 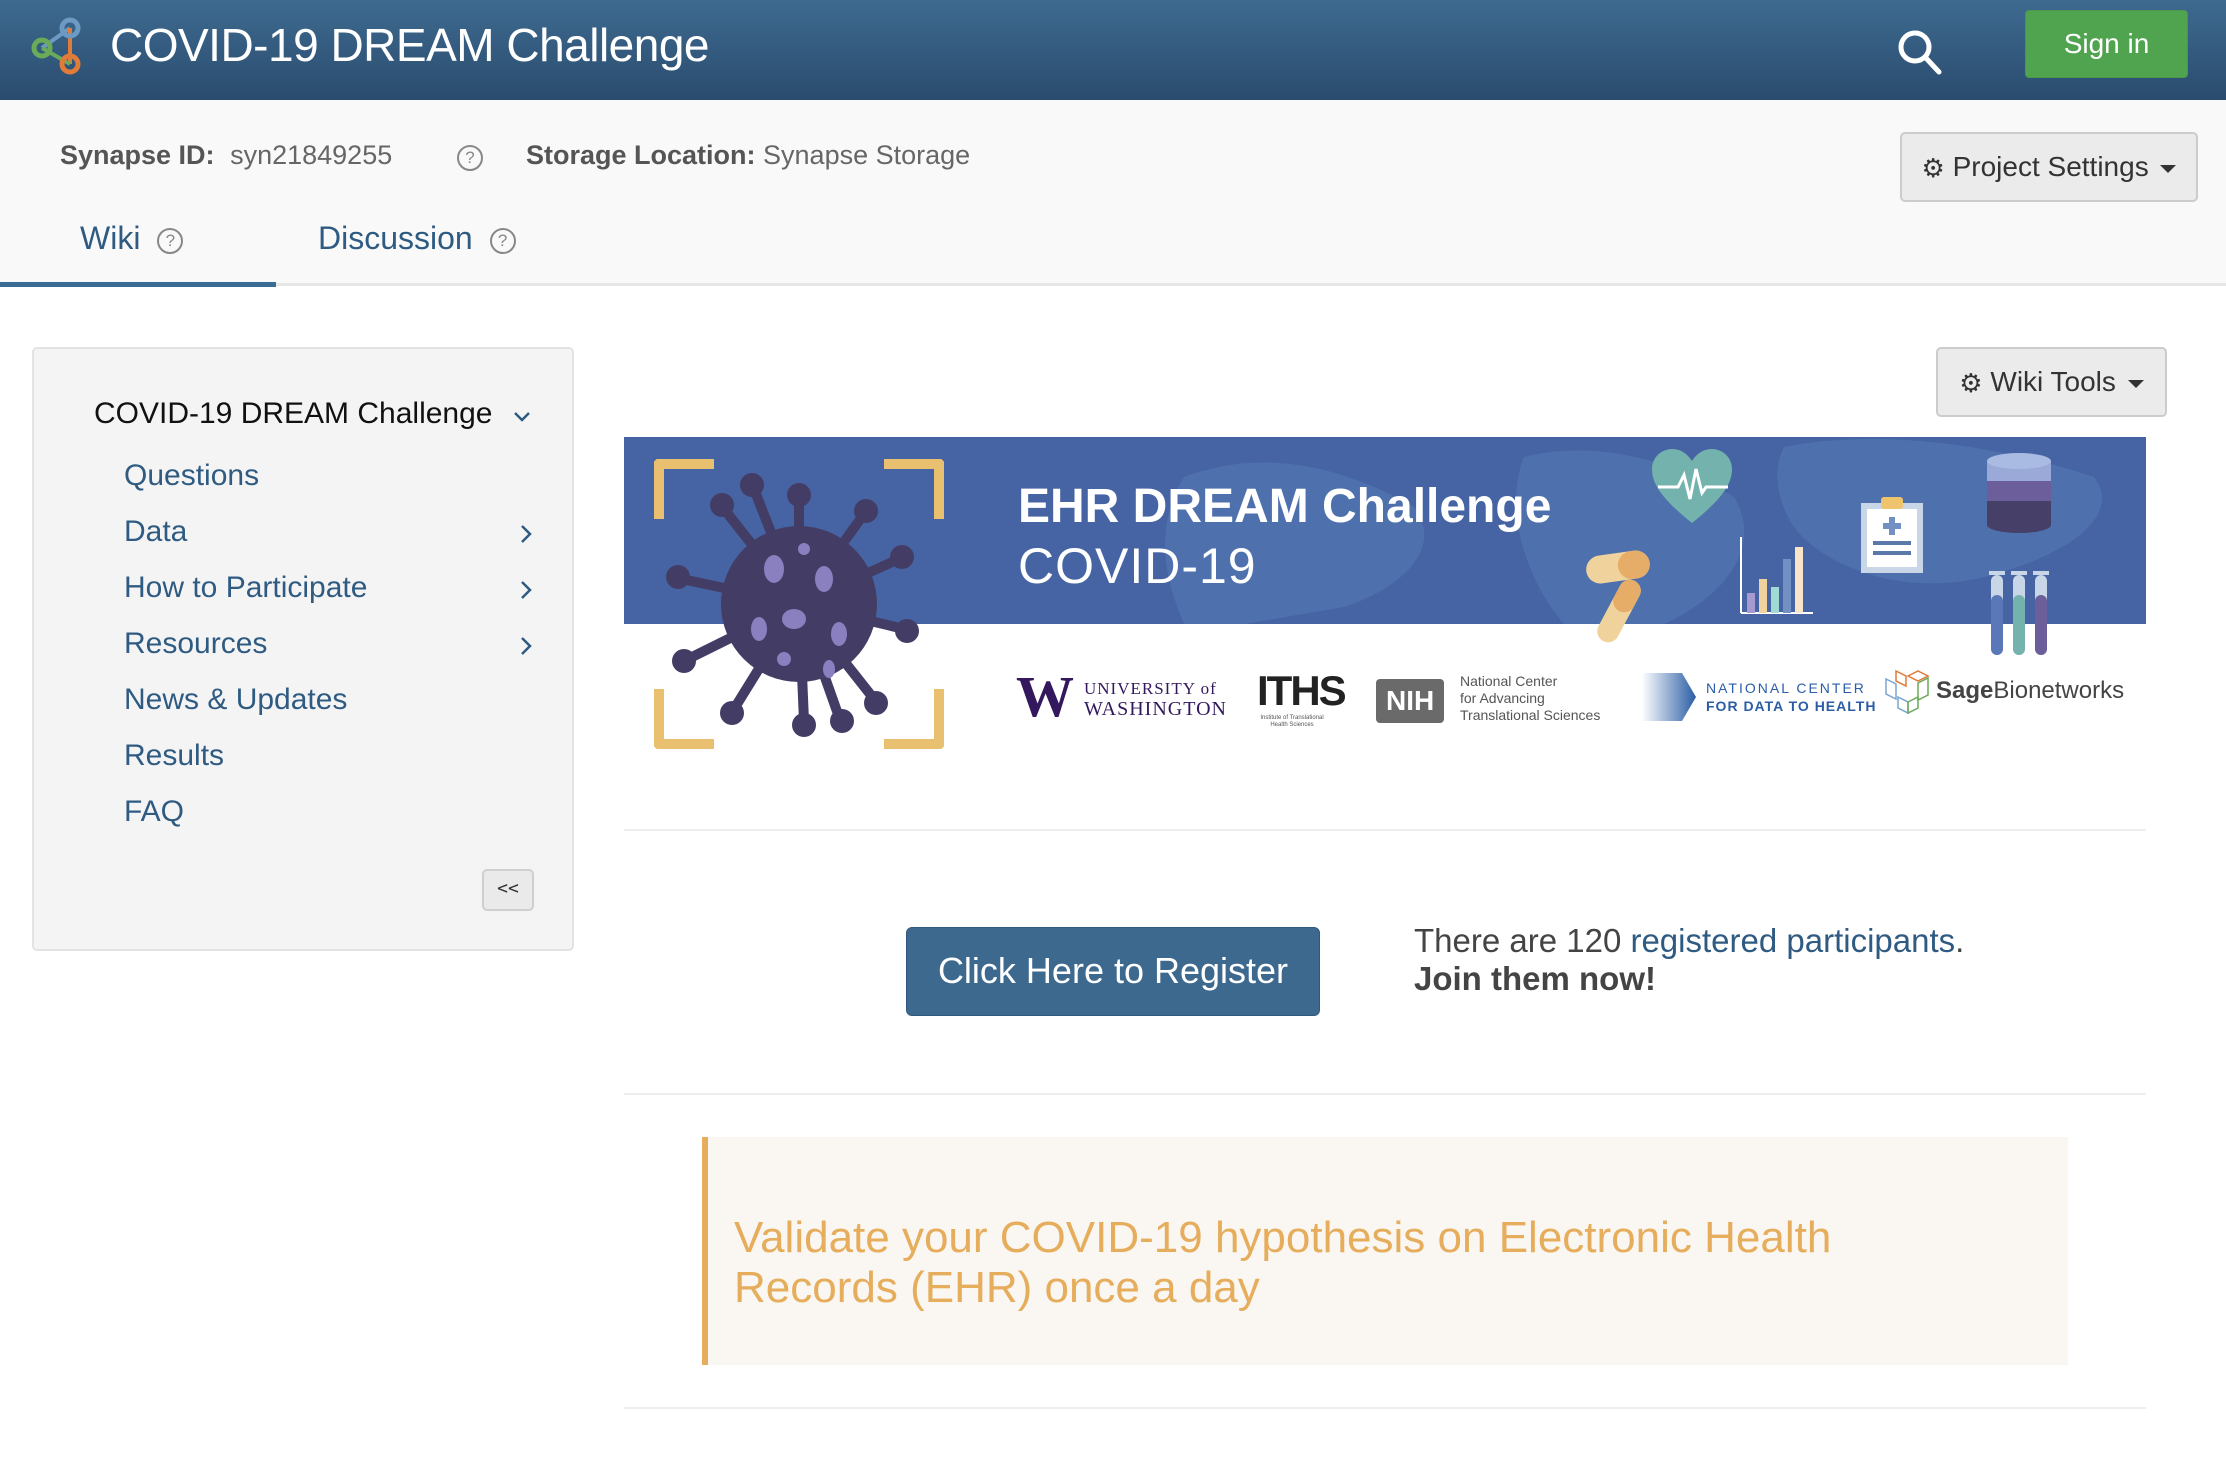 I want to click on wiki-tools-label: Wiki Tools, so click(x=2053, y=381).